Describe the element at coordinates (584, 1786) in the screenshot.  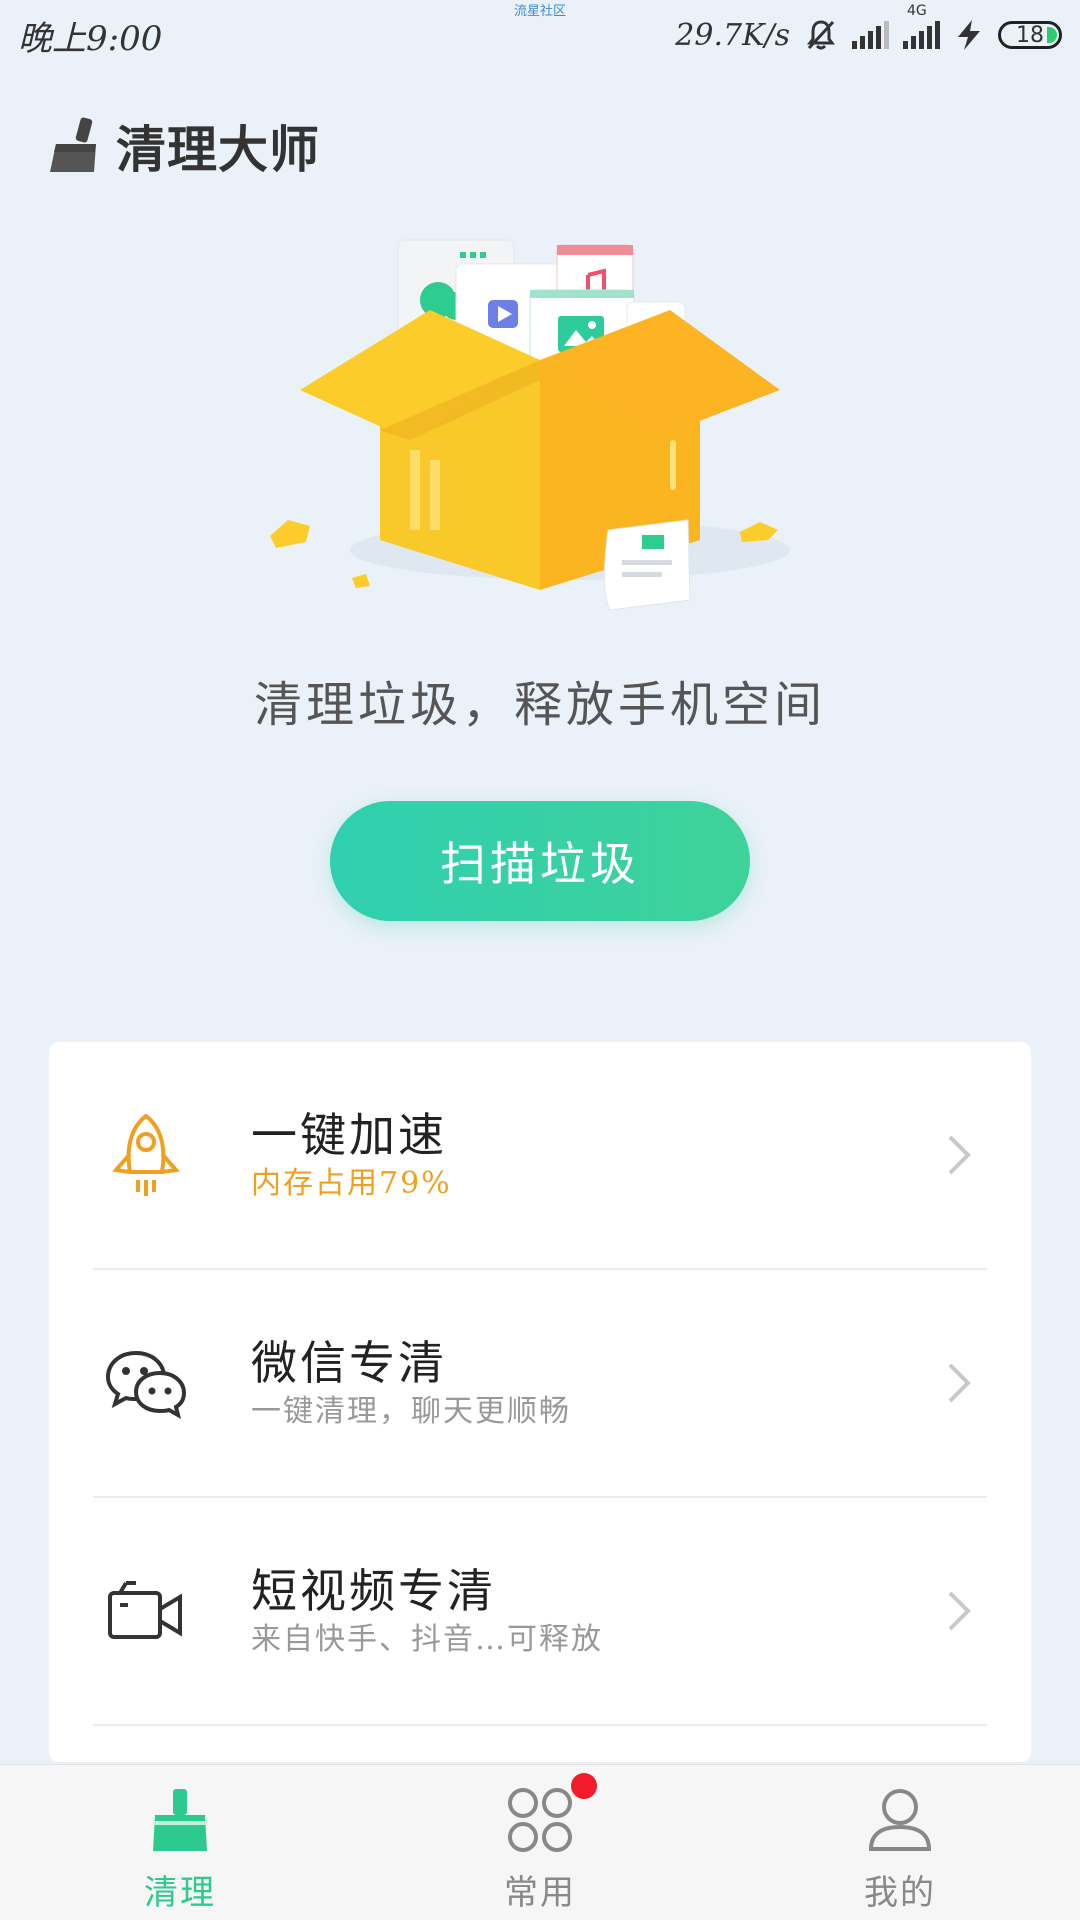
I see `notification-badge` at that location.